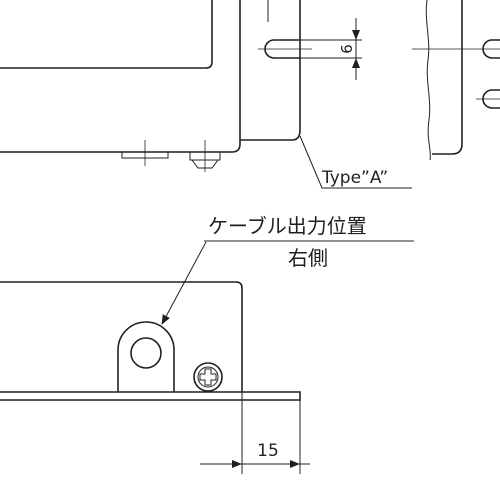 Image resolution: width=500 pixels, height=500 pixels. I want to click on offset-dim-arrow-left, so click(237, 464).